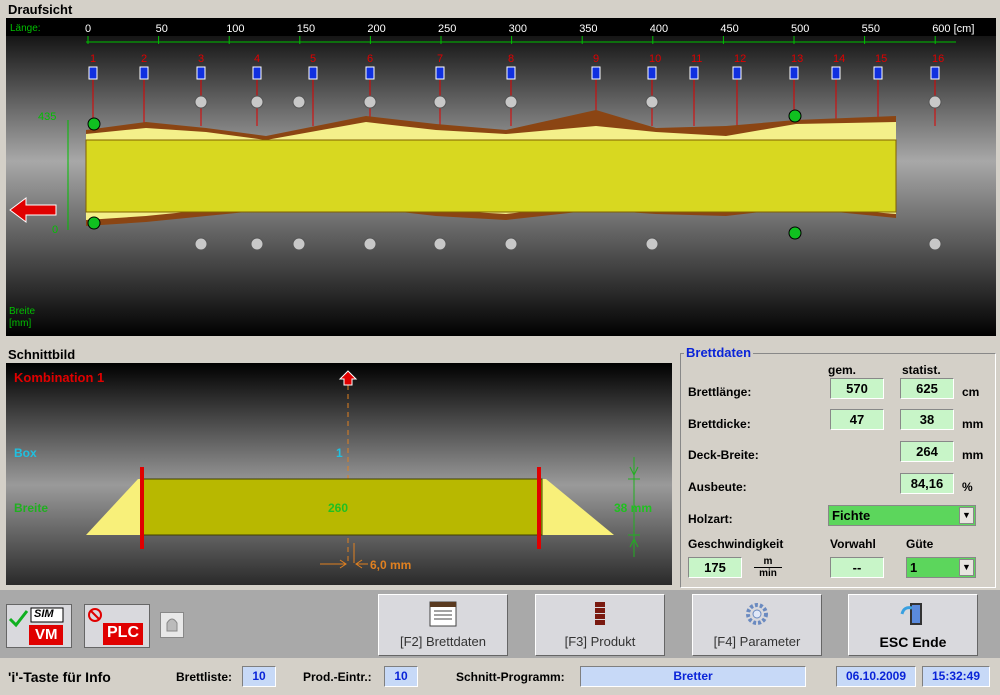 The height and width of the screenshot is (695, 1000). Describe the element at coordinates (25, 28) in the screenshot. I see `length-label: Länge:` at that location.